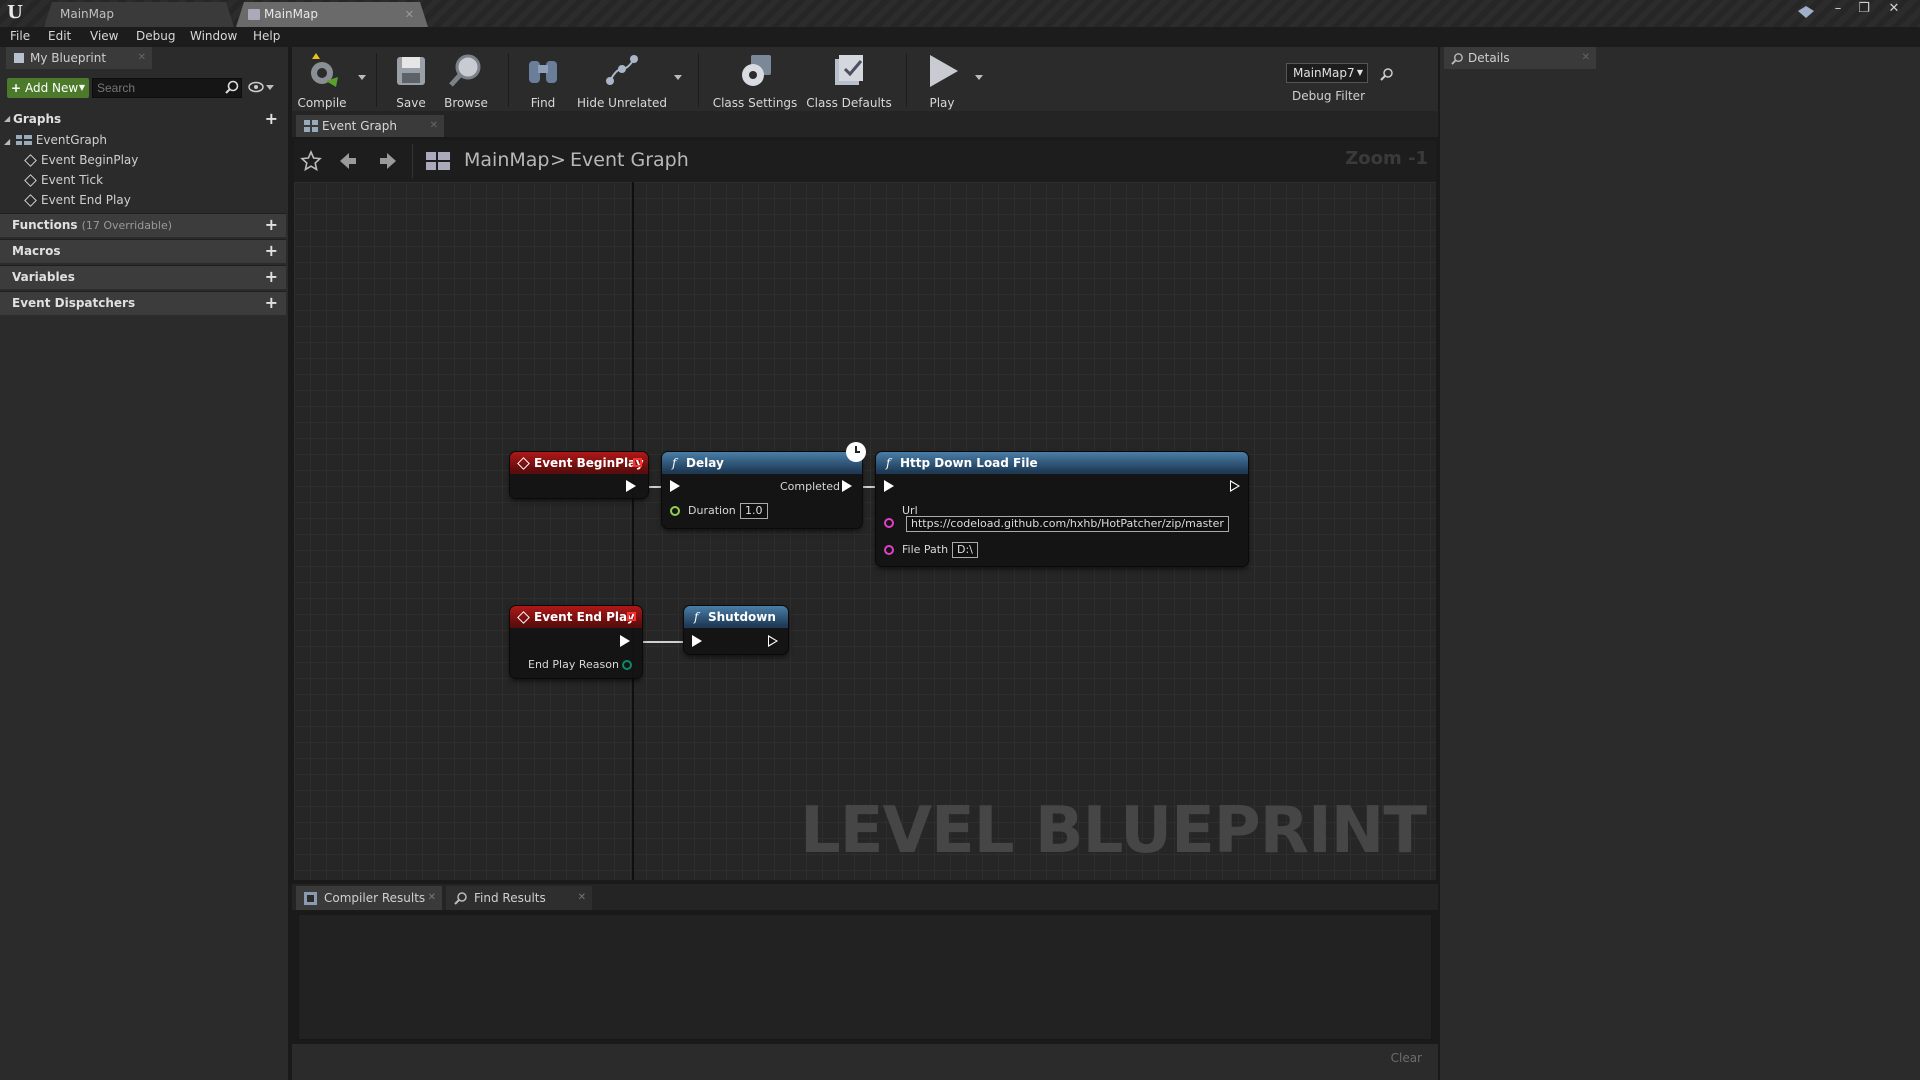 Image resolution: width=1920 pixels, height=1080 pixels. I want to click on save-button: Save, so click(411, 80).